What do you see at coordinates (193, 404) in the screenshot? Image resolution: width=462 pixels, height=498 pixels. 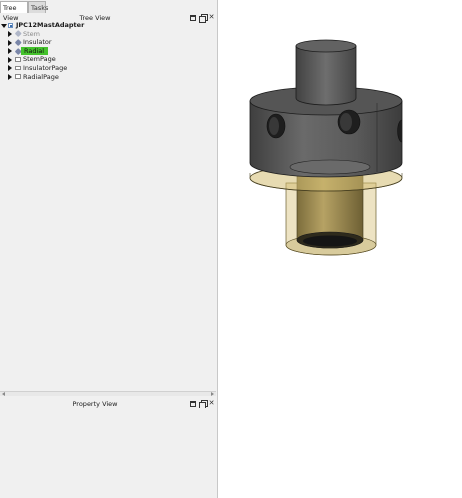 I see `float-panel-icon` at bounding box center [193, 404].